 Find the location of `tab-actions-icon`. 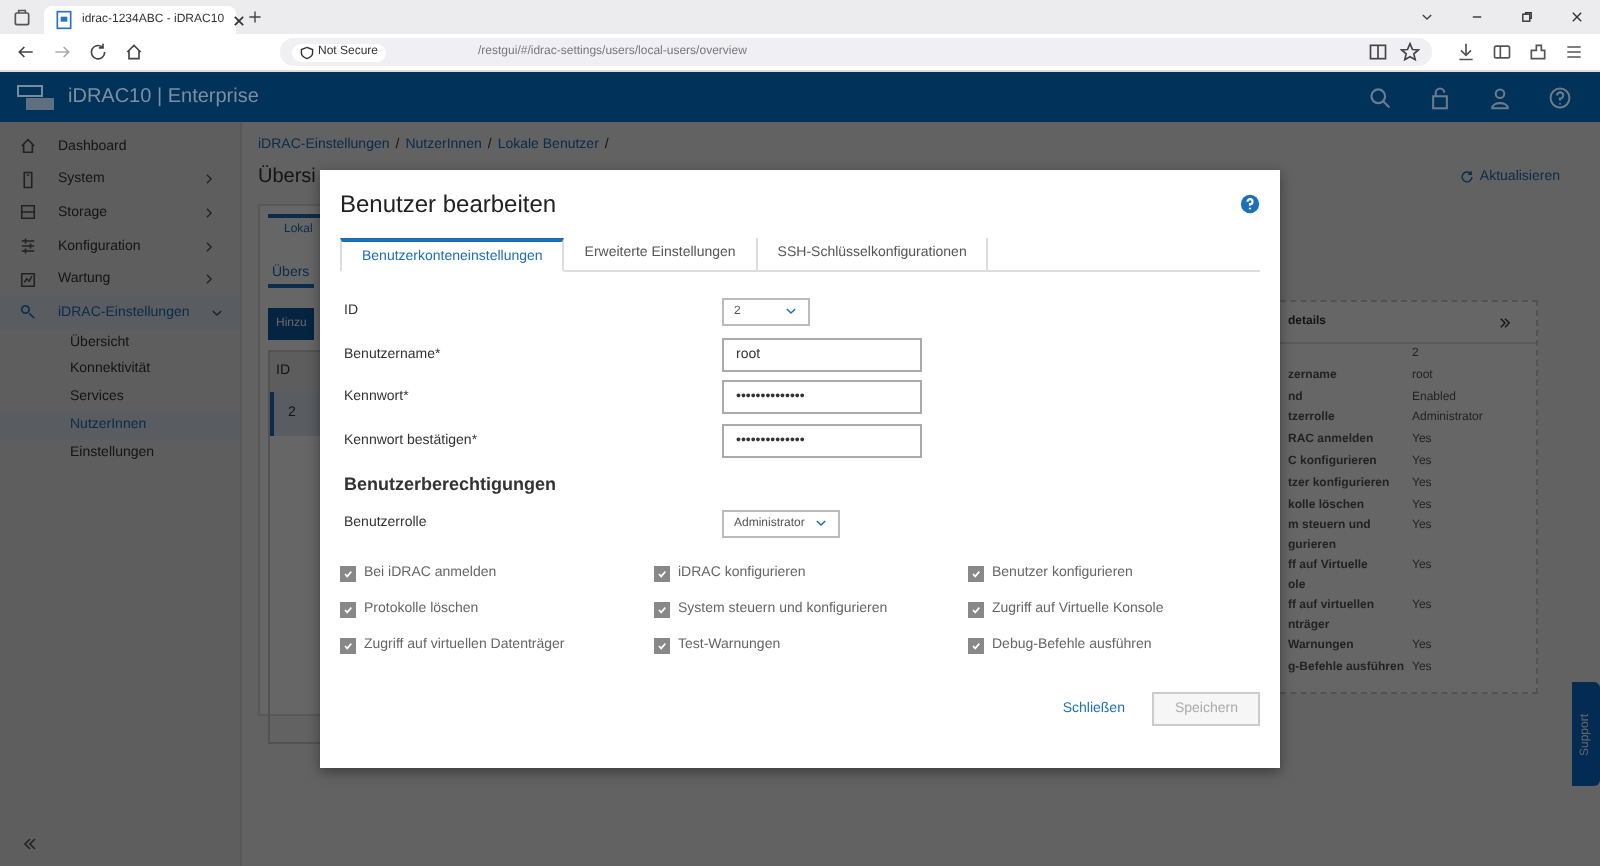

tab-actions-icon is located at coordinates (22, 17).